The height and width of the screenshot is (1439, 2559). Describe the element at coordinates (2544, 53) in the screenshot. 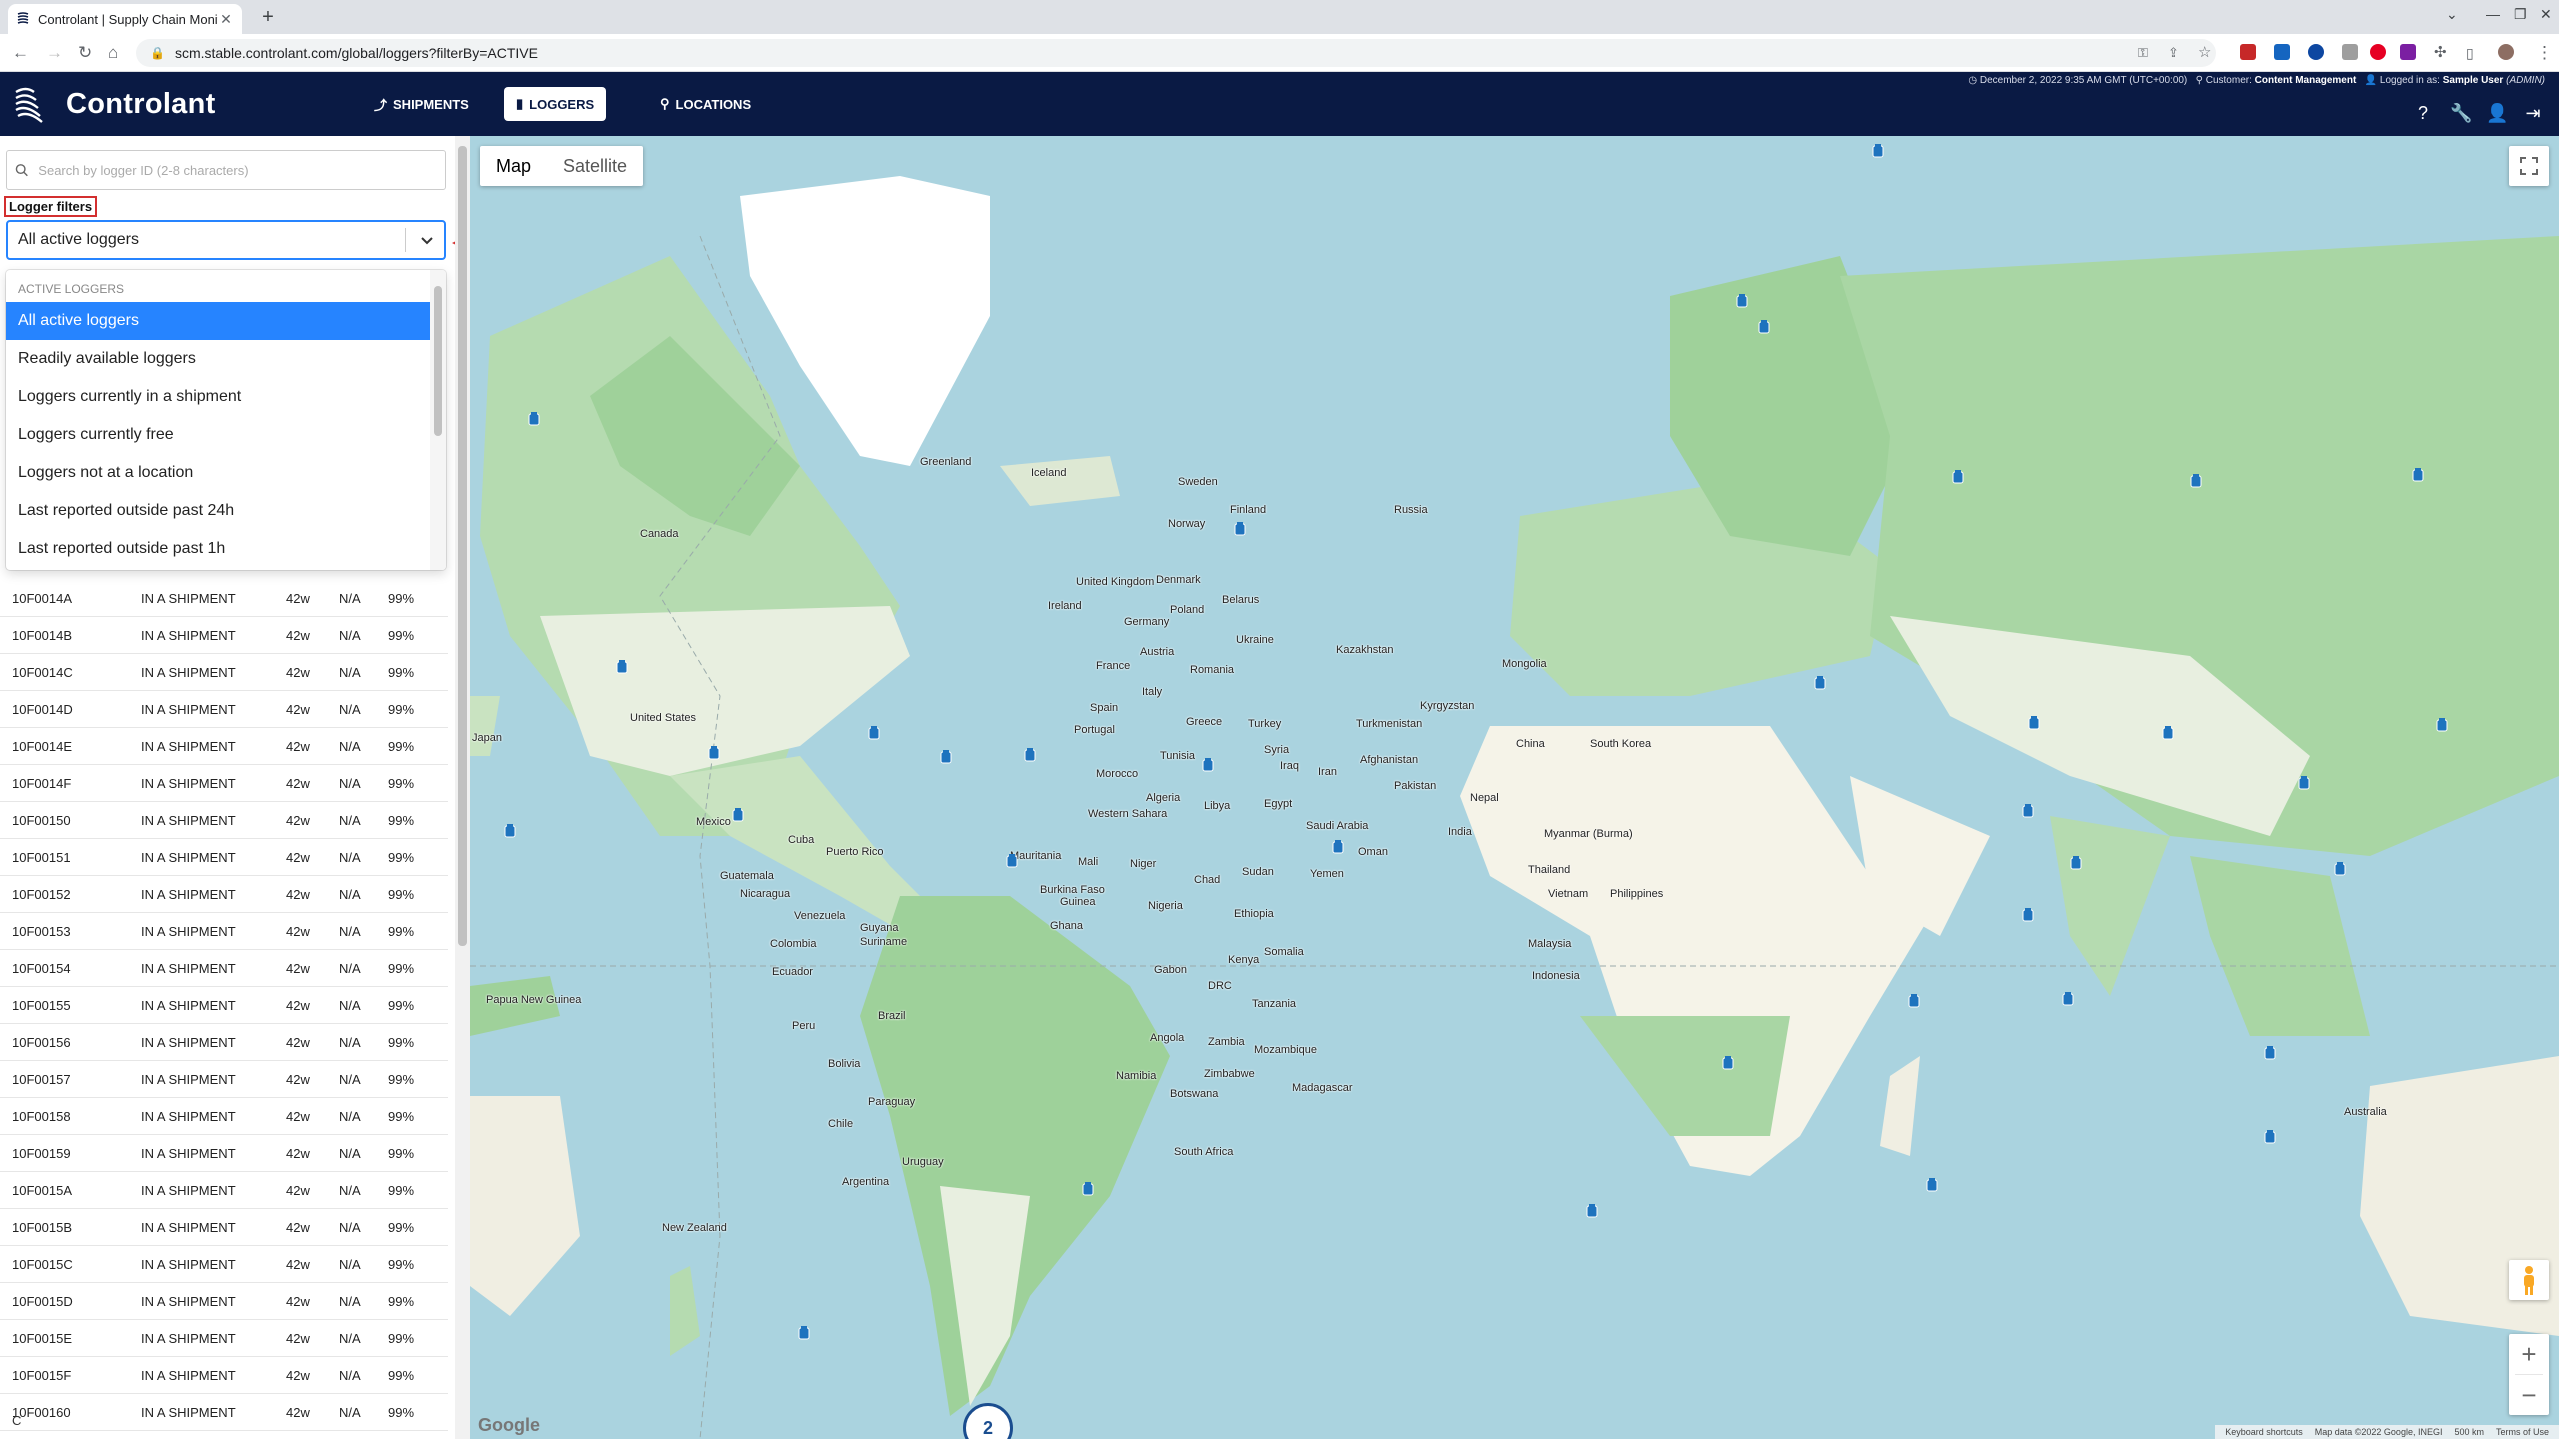

I see `kebab-menu-icon: ⋮` at that location.